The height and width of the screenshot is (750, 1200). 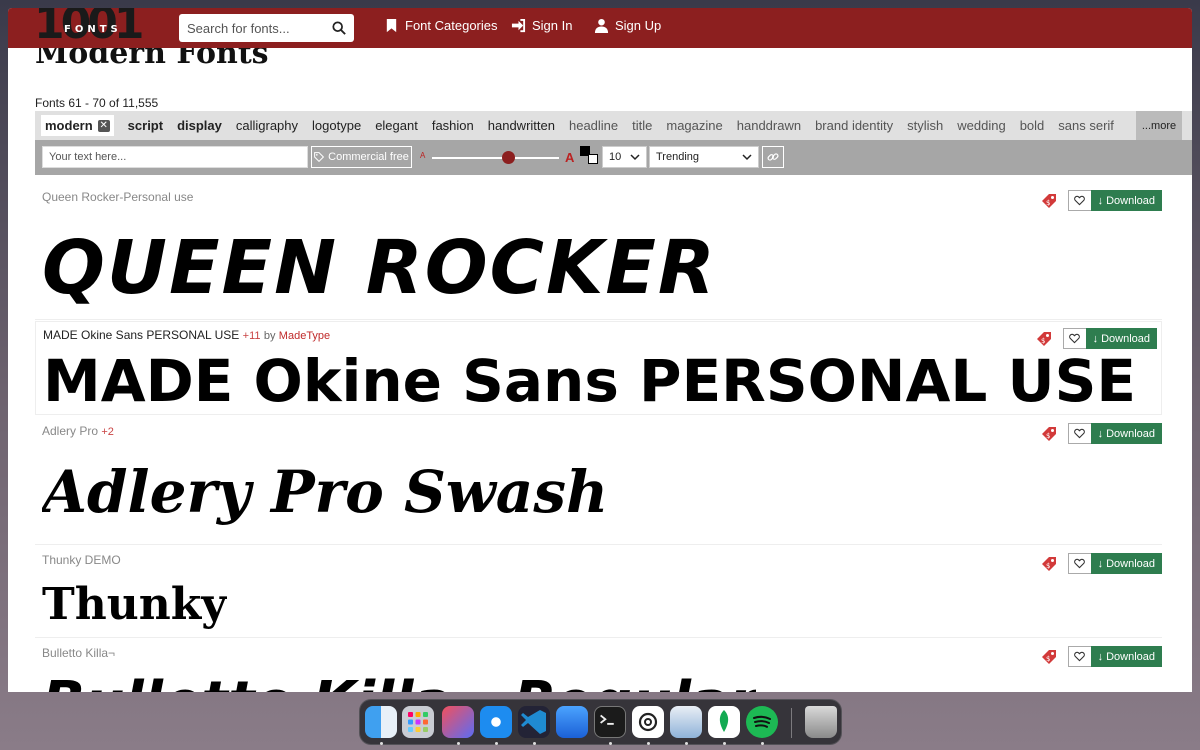 What do you see at coordinates (304, 336) in the screenshot?
I see `author-link: MadeType` at bounding box center [304, 336].